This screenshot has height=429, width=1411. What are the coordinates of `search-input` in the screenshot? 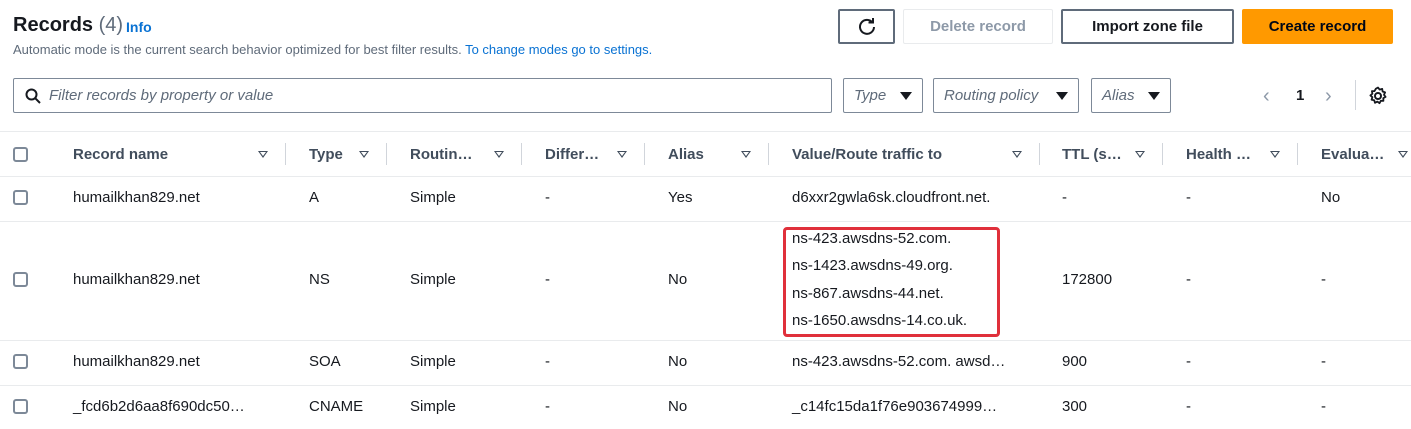 It's located at (429, 95).